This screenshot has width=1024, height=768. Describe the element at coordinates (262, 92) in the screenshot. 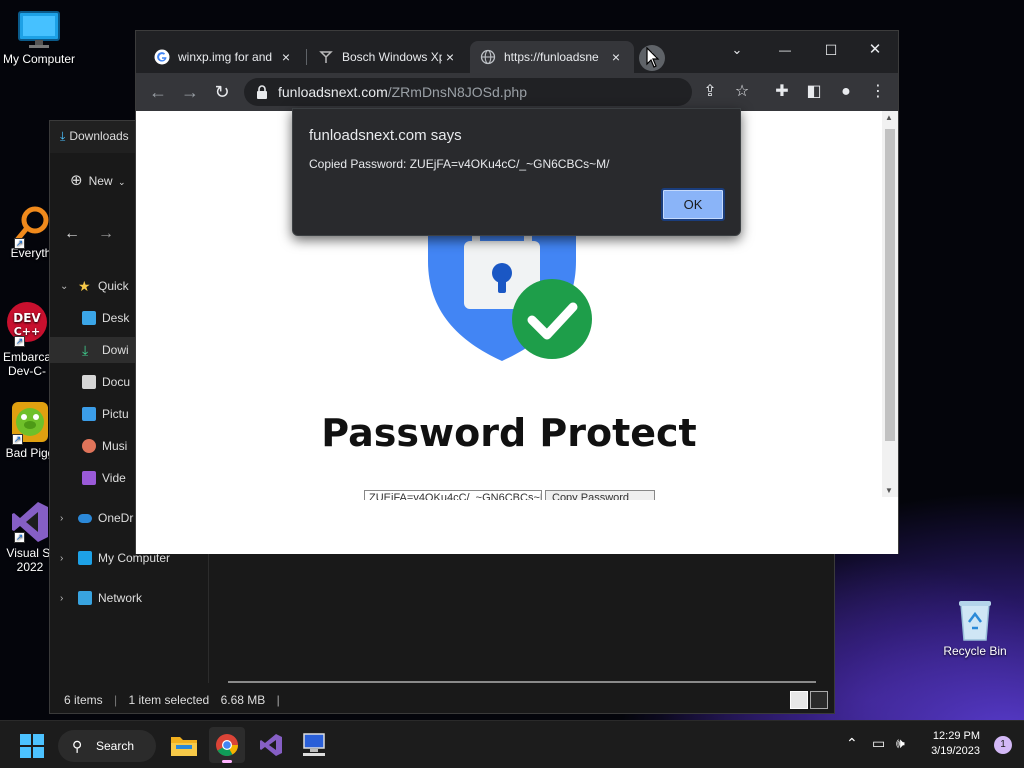

I see `lock-icon` at that location.